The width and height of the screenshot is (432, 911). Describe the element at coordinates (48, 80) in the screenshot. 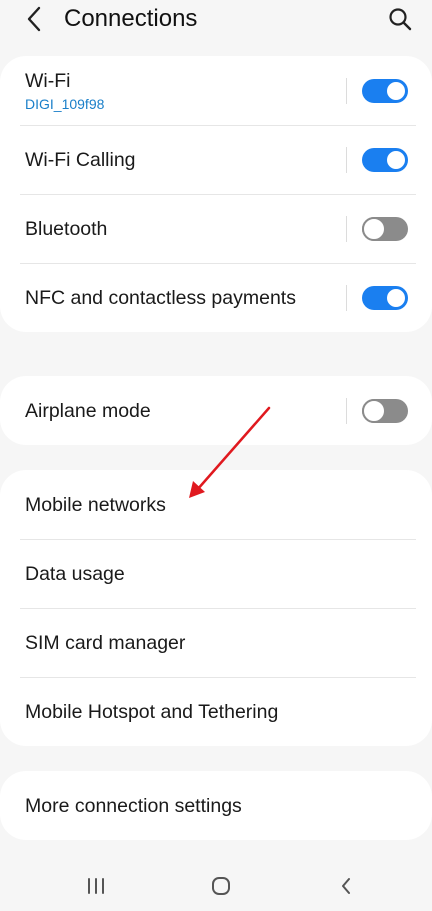

I see `row-label: Wi-Fi` at that location.